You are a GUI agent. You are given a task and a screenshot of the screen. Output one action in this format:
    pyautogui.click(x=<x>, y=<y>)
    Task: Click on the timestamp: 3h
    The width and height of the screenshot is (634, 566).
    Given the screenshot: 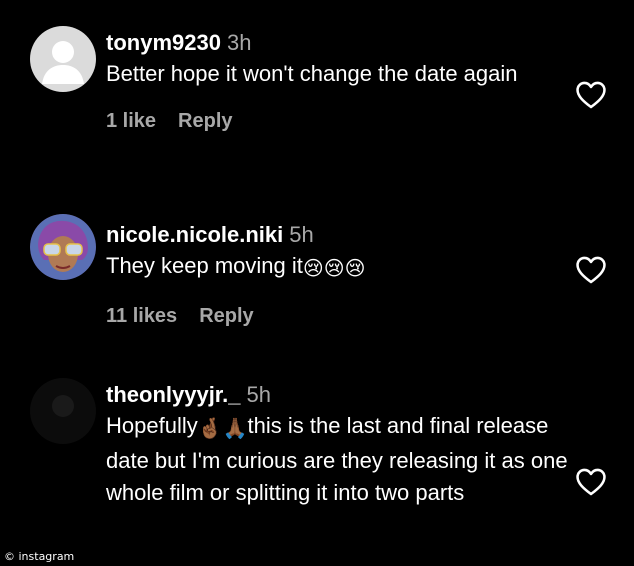 What is the action you would take?
    pyautogui.click(x=239, y=42)
    